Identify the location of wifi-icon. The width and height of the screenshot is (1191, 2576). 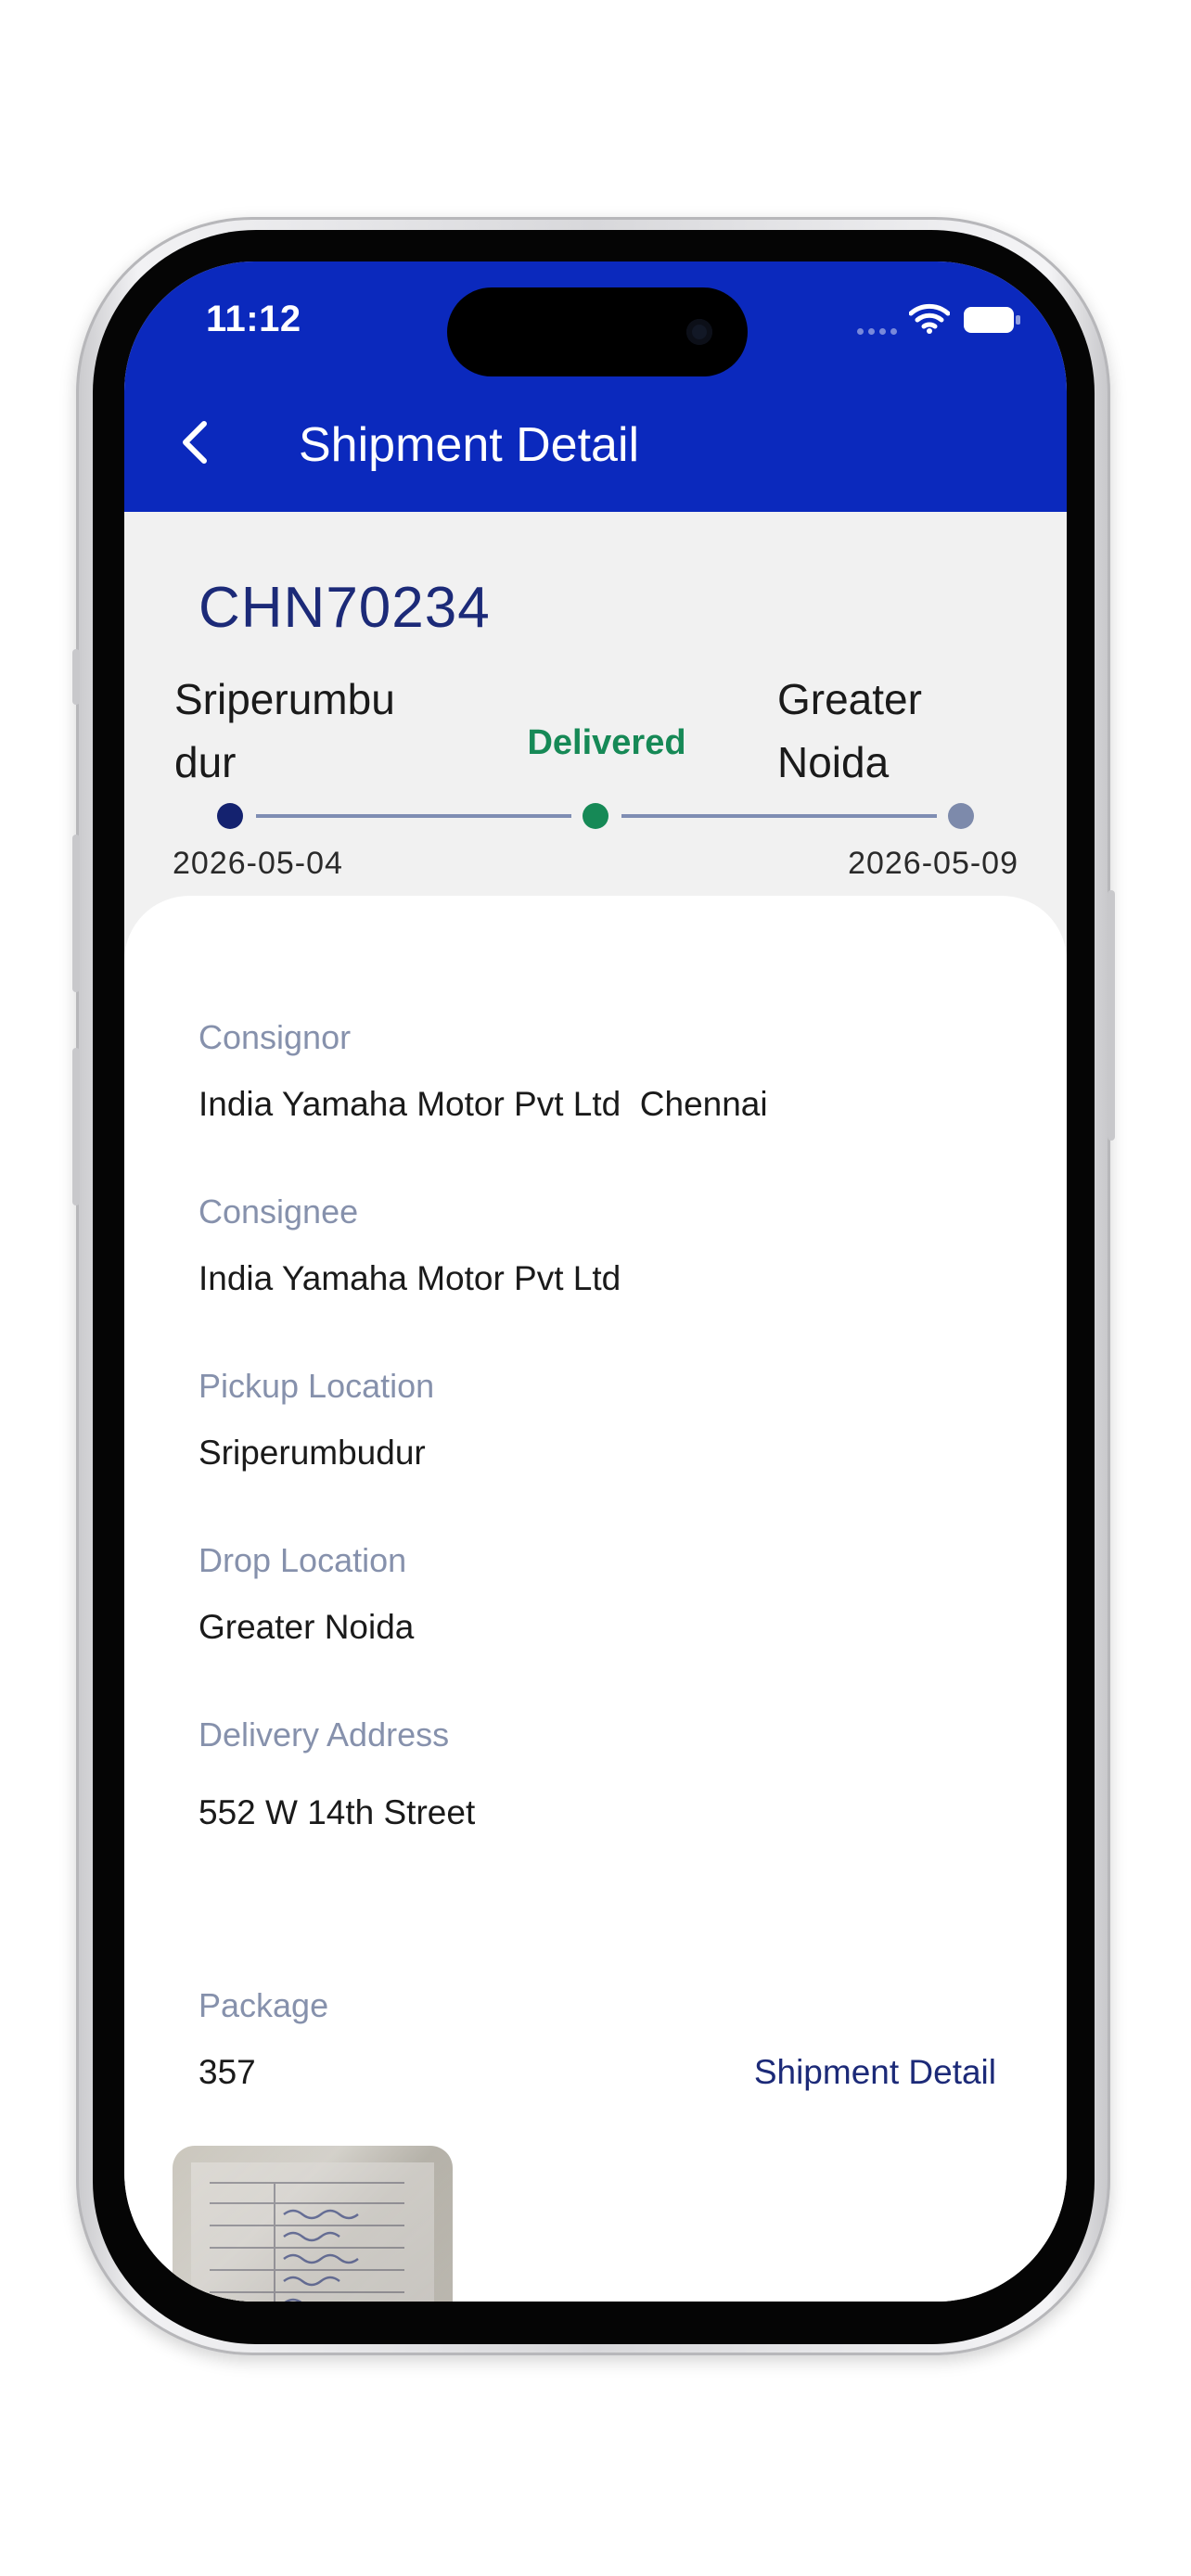
(929, 320).